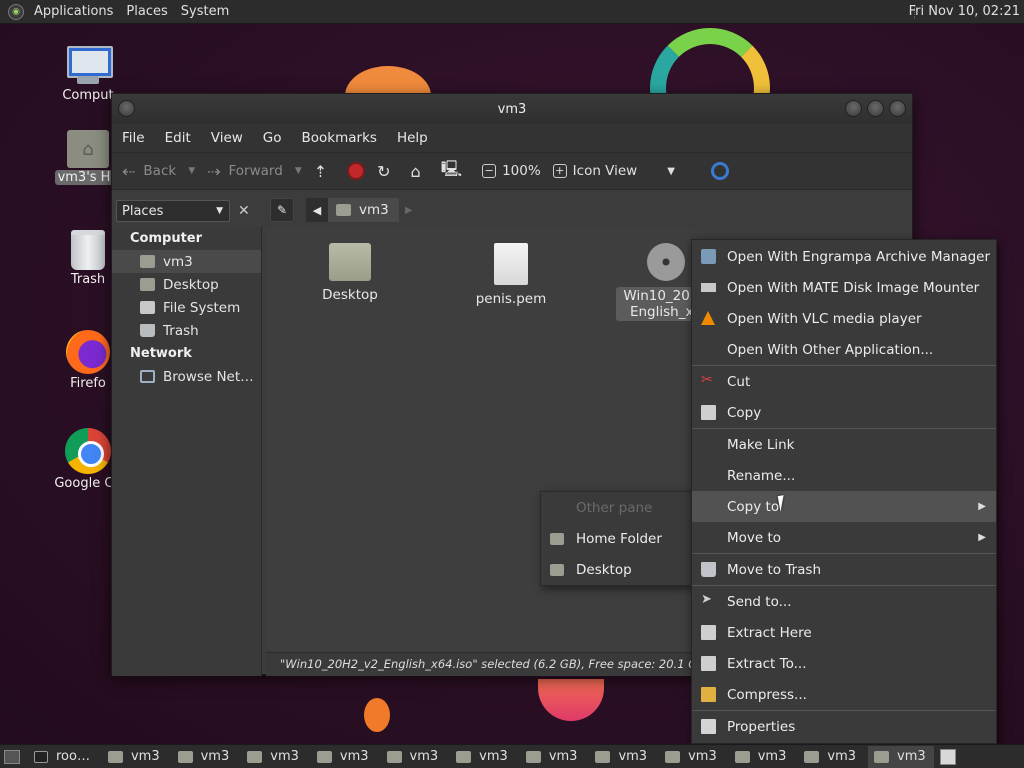 Image resolution: width=1024 pixels, height=768 pixels. What do you see at coordinates (186, 284) in the screenshot?
I see `sidebar-item-desktop: Desktop` at bounding box center [186, 284].